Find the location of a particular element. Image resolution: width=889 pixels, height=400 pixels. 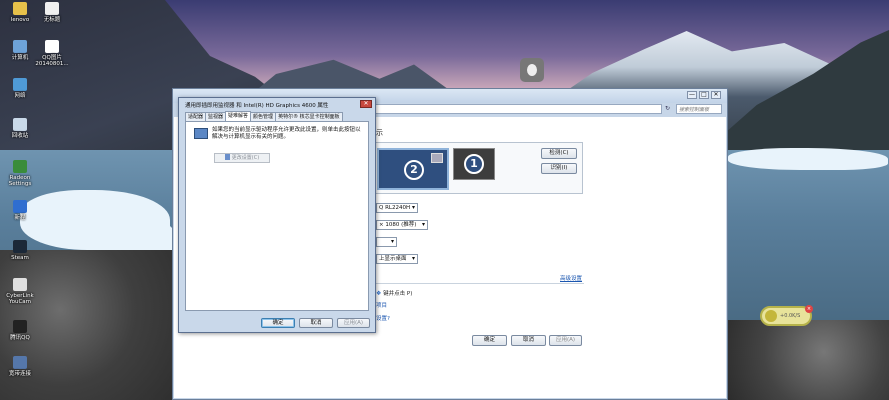

address-bar-row: ↻ 搜索控制面板 is located at coordinates (547, 109).